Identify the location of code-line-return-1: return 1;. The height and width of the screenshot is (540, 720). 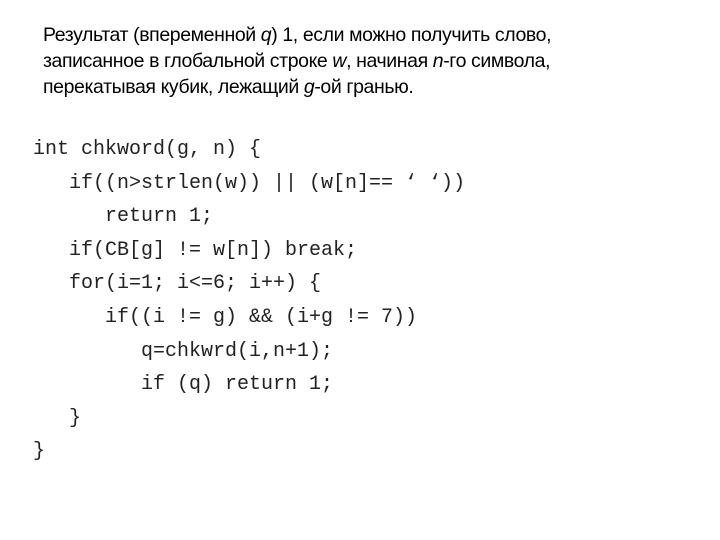
(159, 217).